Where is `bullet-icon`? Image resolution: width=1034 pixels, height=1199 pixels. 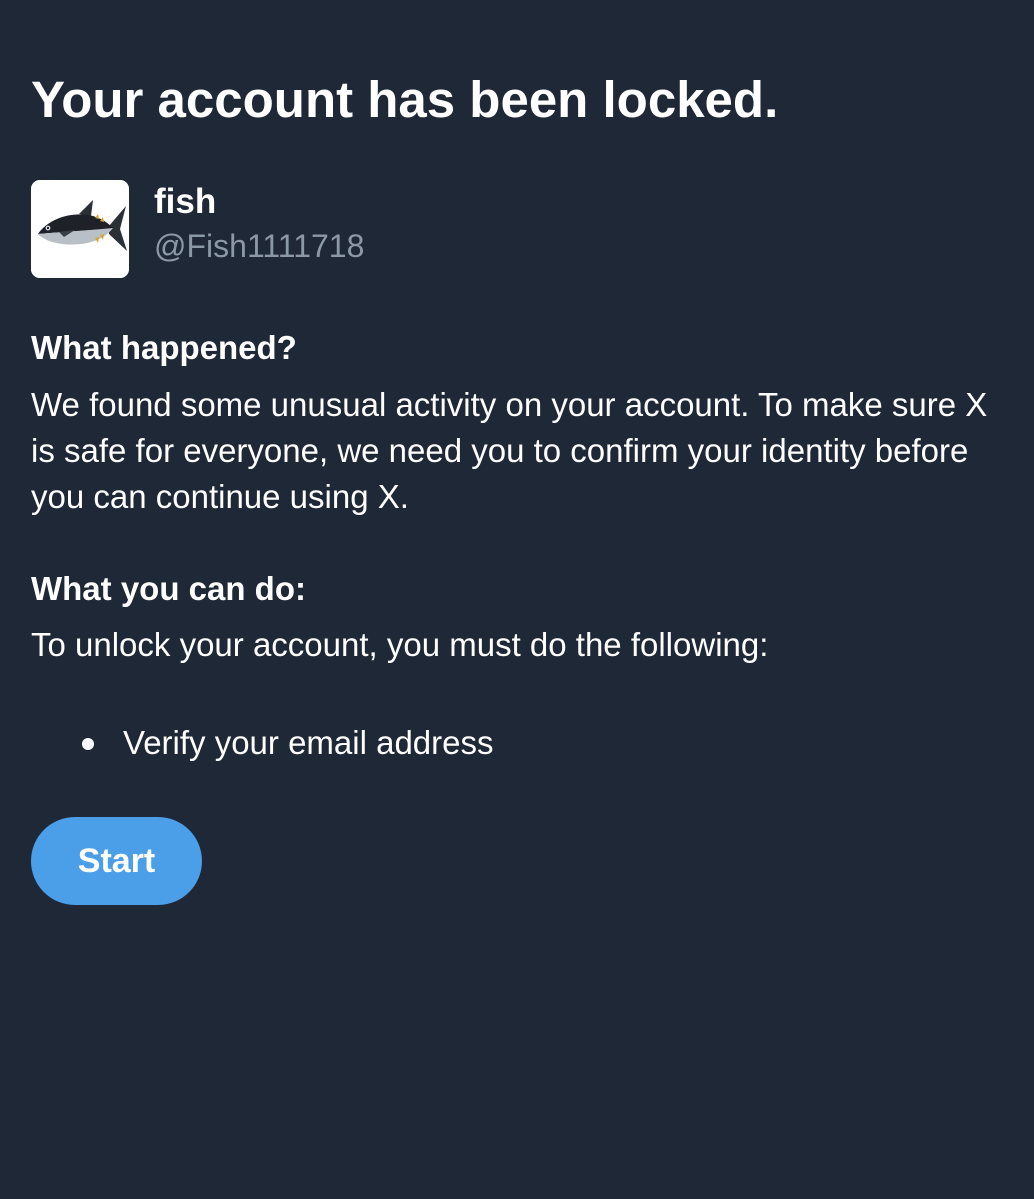 bullet-icon is located at coordinates (88, 744).